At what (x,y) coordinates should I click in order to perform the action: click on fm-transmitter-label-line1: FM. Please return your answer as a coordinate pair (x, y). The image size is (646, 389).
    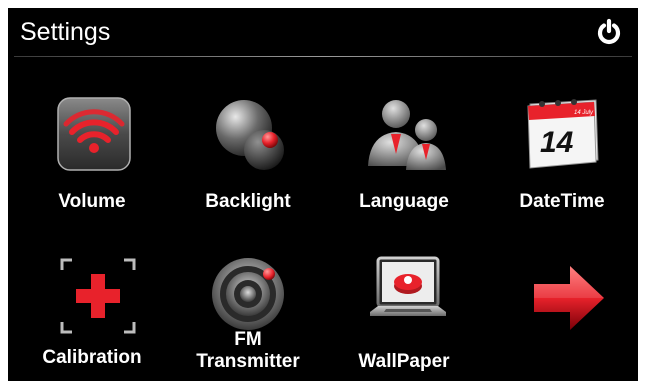
    Looking at the image, I should click on (248, 339).